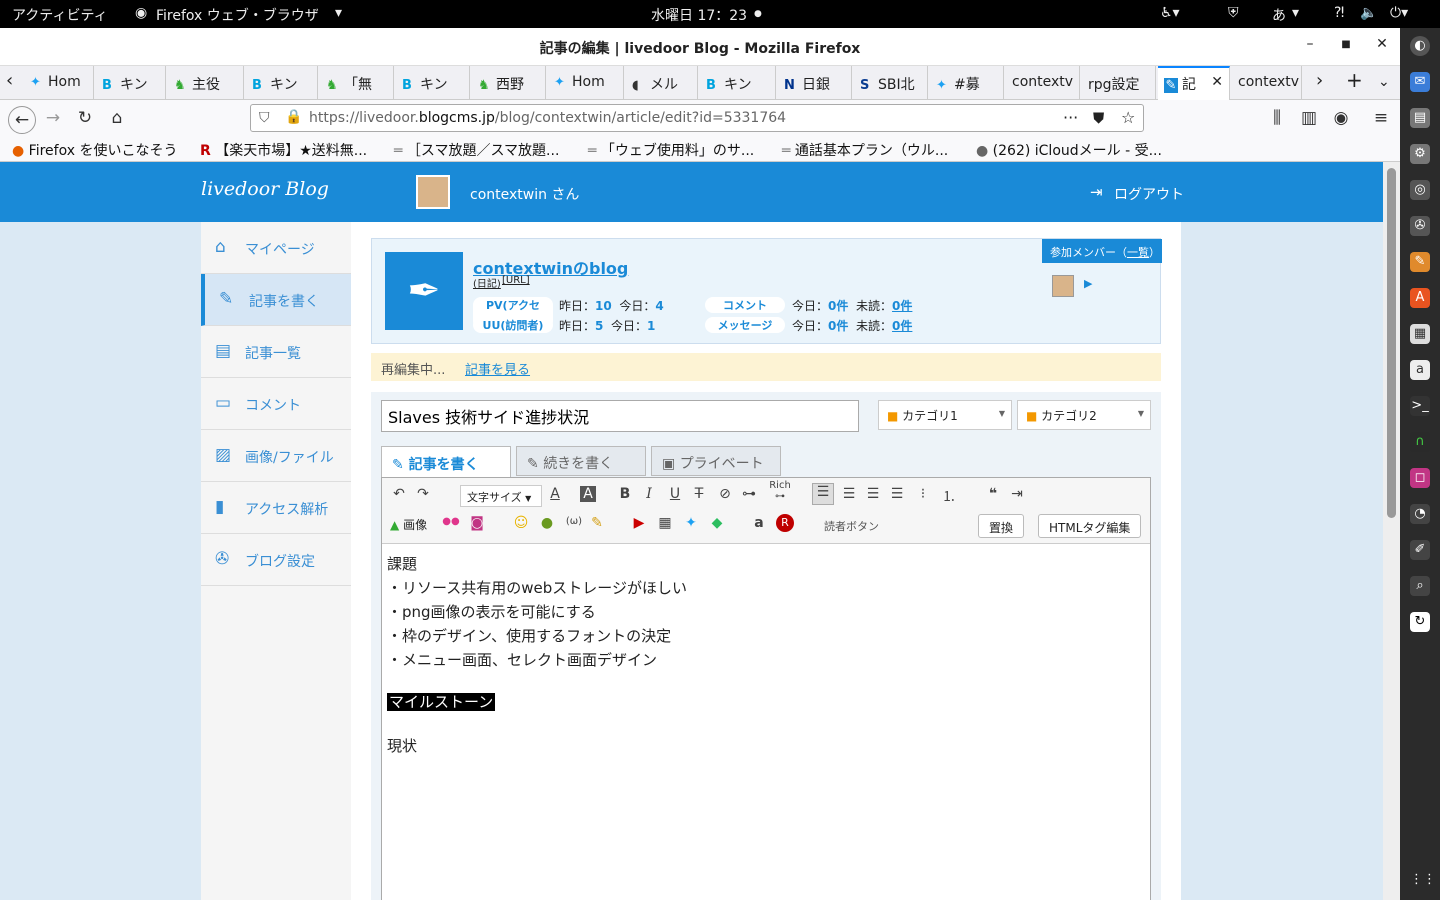 The width and height of the screenshot is (1440, 900). Describe the element at coordinates (399, 494) in the screenshot. I see `undo-icon: ↶` at that location.